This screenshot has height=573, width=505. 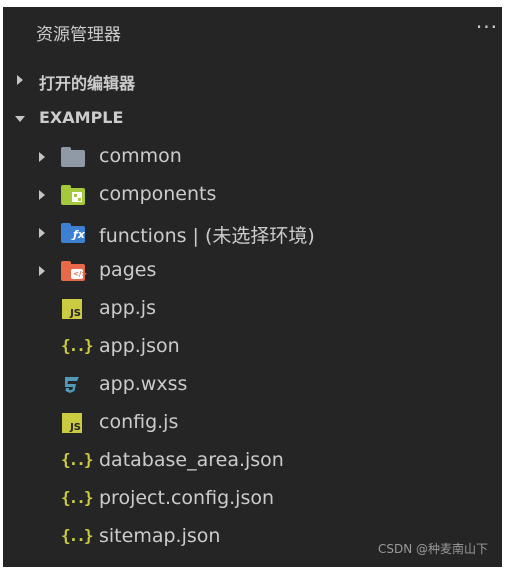 What do you see at coordinates (73, 195) in the screenshot?
I see `components-folder-icon` at bounding box center [73, 195].